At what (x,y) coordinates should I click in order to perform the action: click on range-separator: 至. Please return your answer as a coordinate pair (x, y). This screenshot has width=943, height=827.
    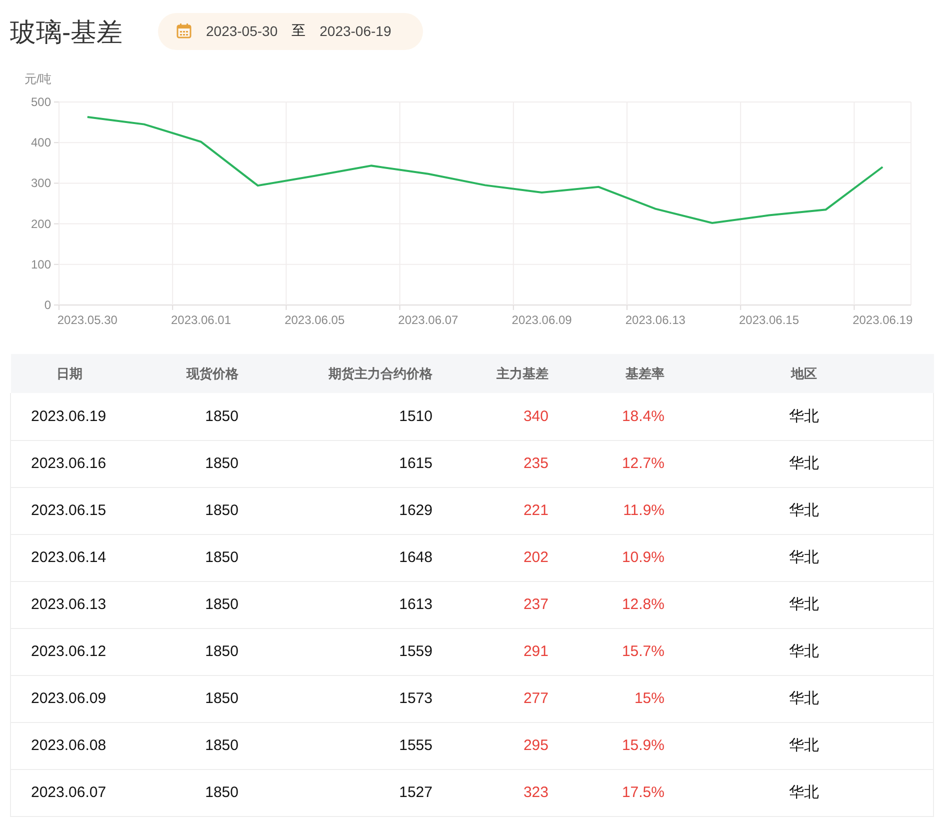
    Looking at the image, I should click on (299, 31).